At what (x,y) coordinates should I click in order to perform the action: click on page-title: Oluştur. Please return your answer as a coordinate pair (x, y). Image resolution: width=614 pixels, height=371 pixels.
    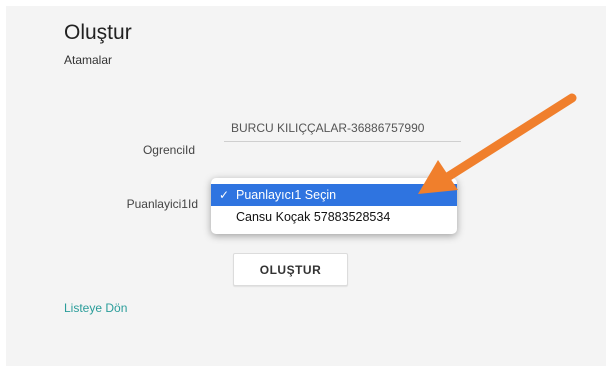
    Looking at the image, I should click on (98, 32).